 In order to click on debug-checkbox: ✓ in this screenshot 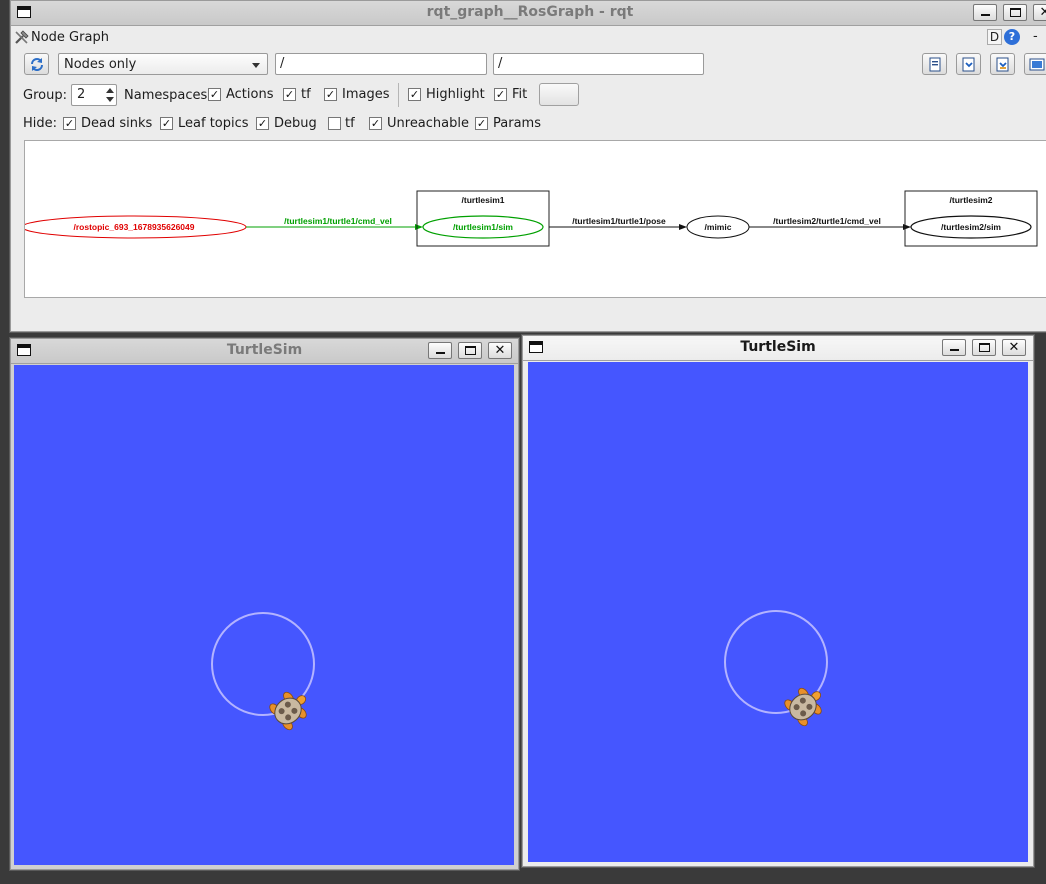, I will do `click(262, 123)`.